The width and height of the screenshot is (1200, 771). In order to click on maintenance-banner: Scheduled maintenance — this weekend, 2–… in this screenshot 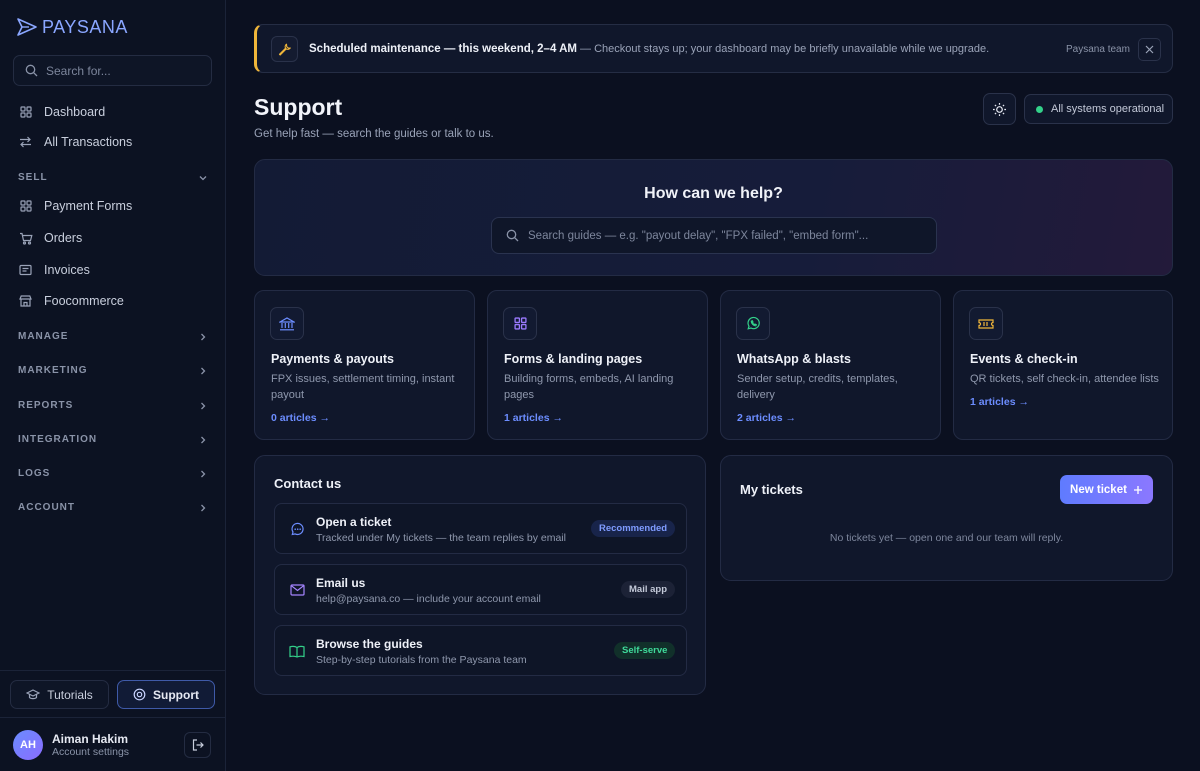, I will do `click(713, 48)`.